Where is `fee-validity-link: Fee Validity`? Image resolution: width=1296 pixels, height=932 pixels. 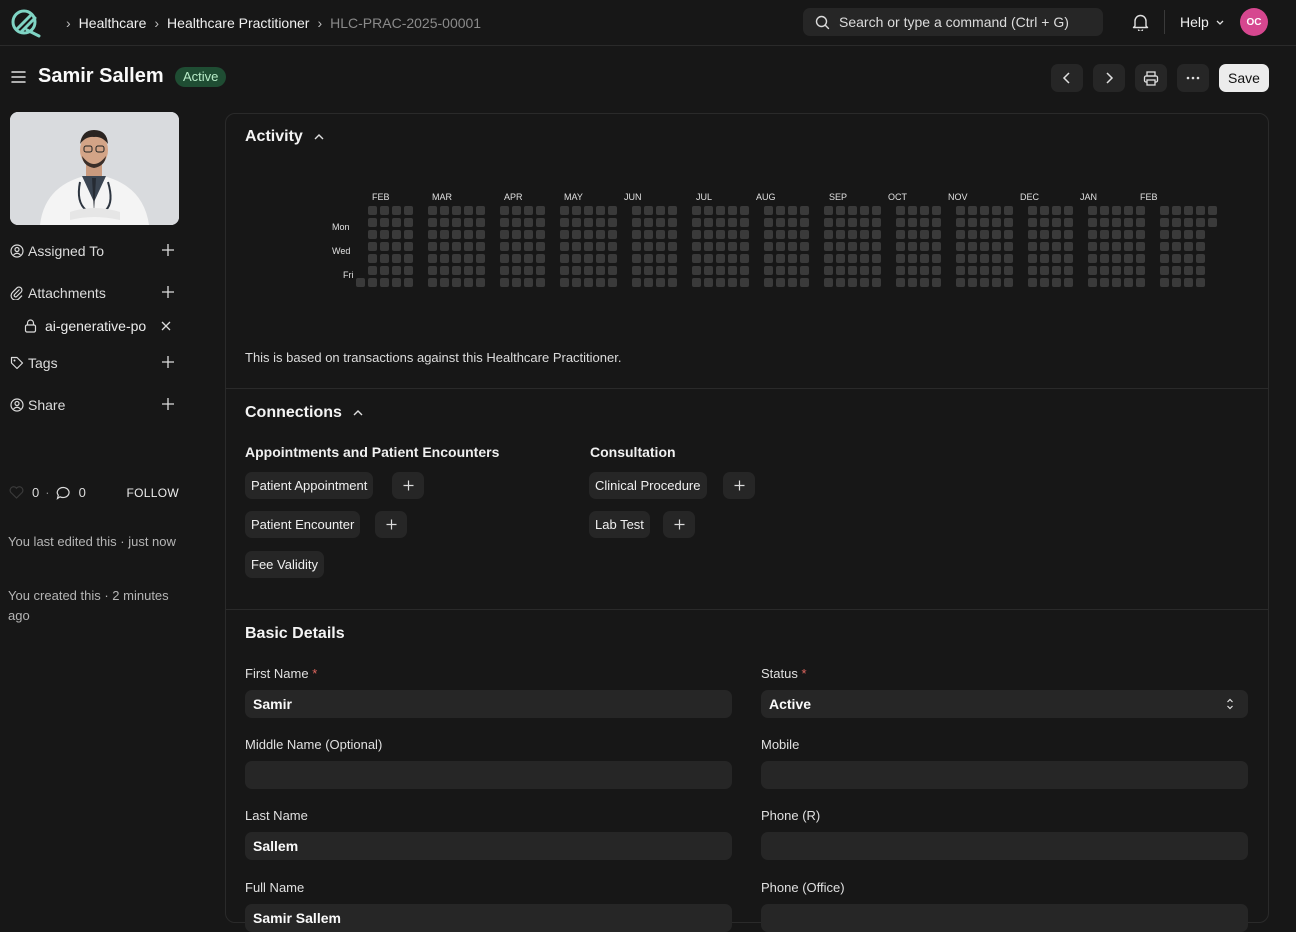 fee-validity-link: Fee Validity is located at coordinates (284, 564).